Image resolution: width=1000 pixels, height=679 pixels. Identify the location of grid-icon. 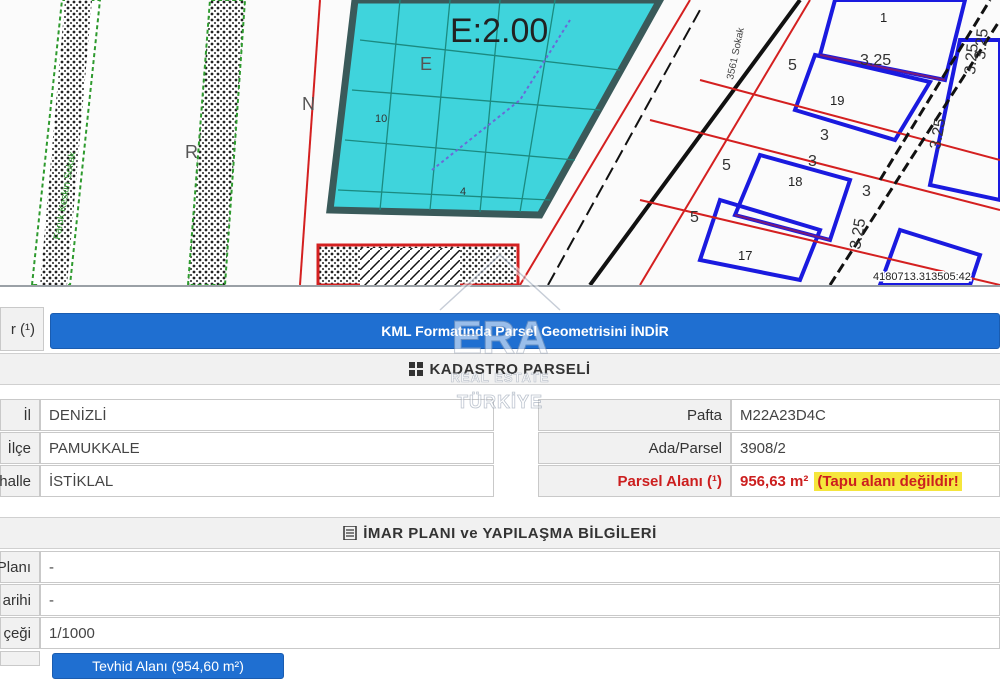
(416, 369).